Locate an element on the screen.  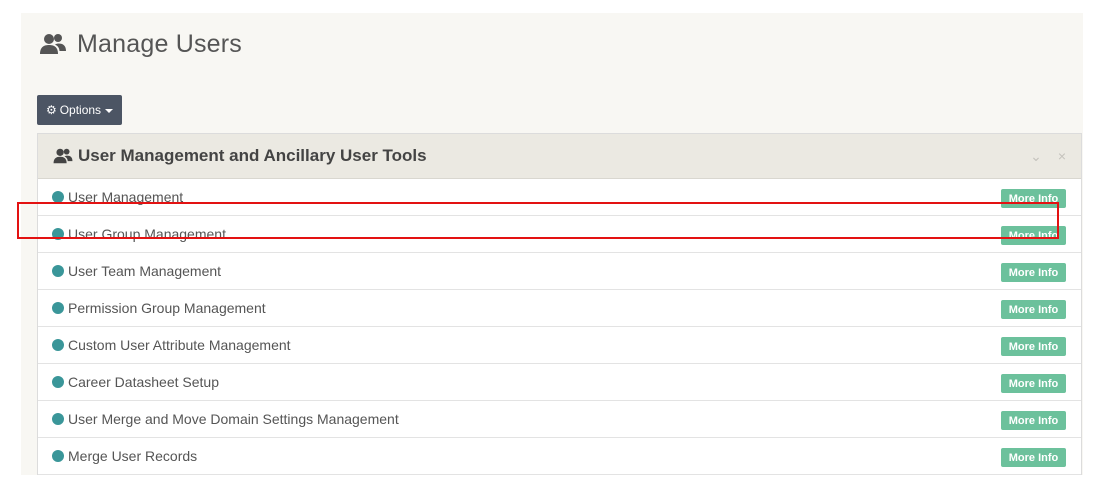
close-icon: × is located at coordinates (1062, 156).